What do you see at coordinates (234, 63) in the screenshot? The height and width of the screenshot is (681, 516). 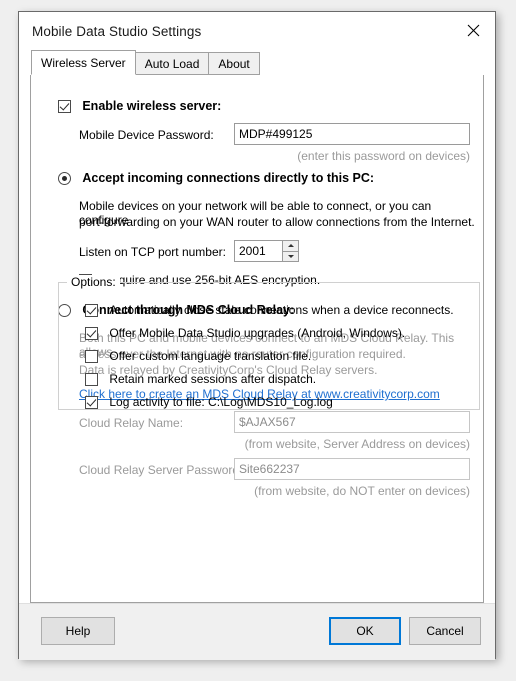 I see `tab-about: About` at bounding box center [234, 63].